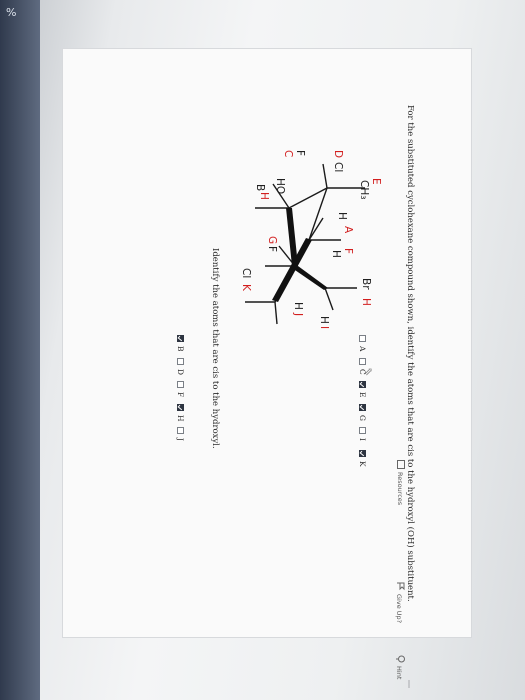  What do you see at coordinates (362, 458) in the screenshot?
I see `option-k: K` at bounding box center [362, 458].